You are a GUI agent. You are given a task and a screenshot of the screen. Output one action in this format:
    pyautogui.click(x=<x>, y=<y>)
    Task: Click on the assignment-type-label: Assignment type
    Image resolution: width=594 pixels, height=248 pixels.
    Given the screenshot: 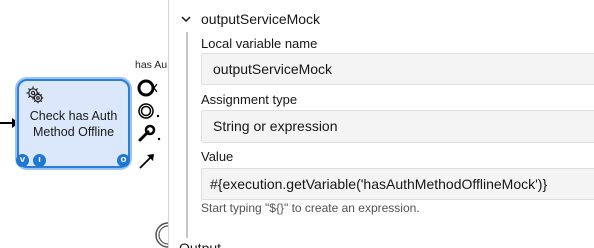 What is the action you would take?
    pyautogui.click(x=249, y=99)
    